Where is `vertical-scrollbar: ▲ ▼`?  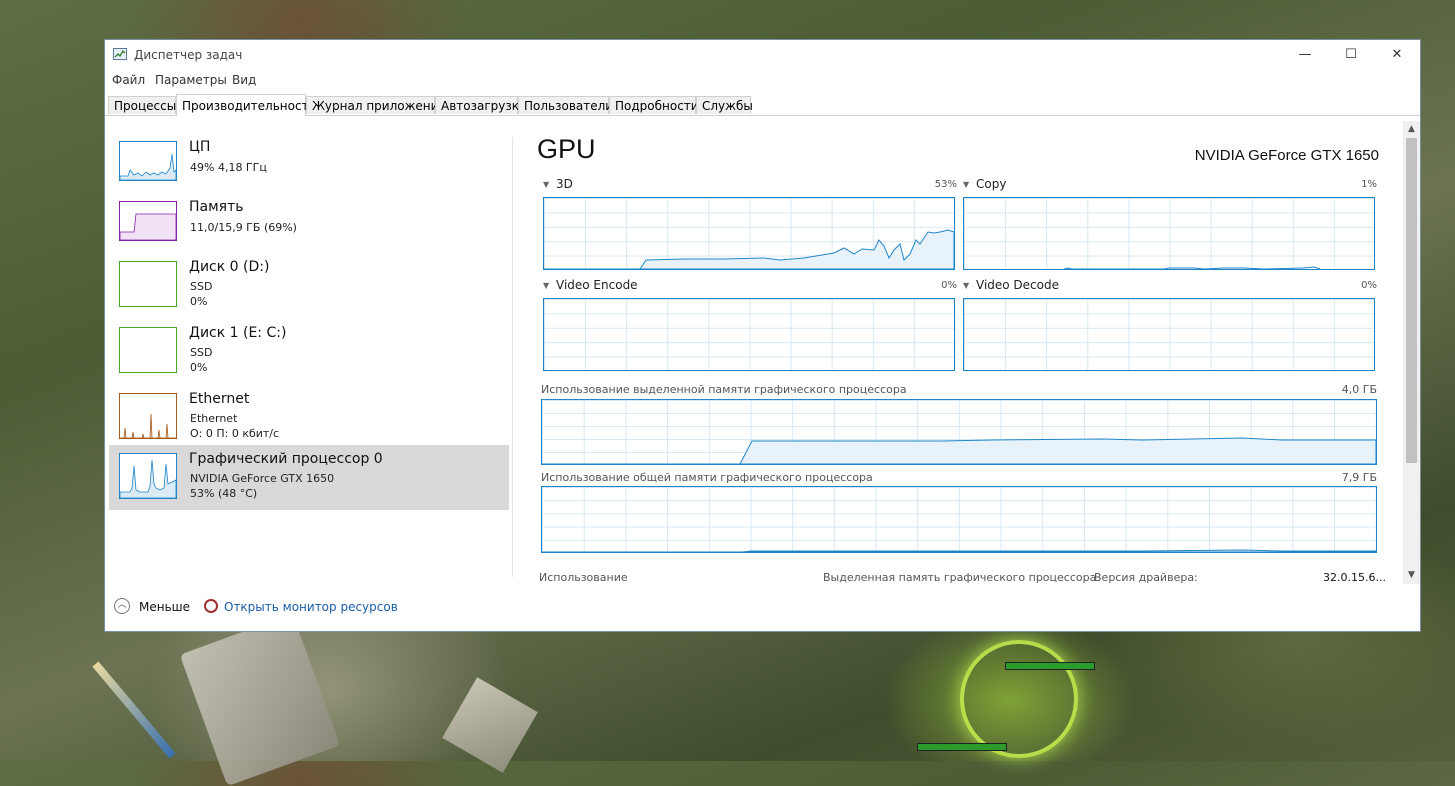 vertical-scrollbar: ▲ ▼ is located at coordinates (1411, 352).